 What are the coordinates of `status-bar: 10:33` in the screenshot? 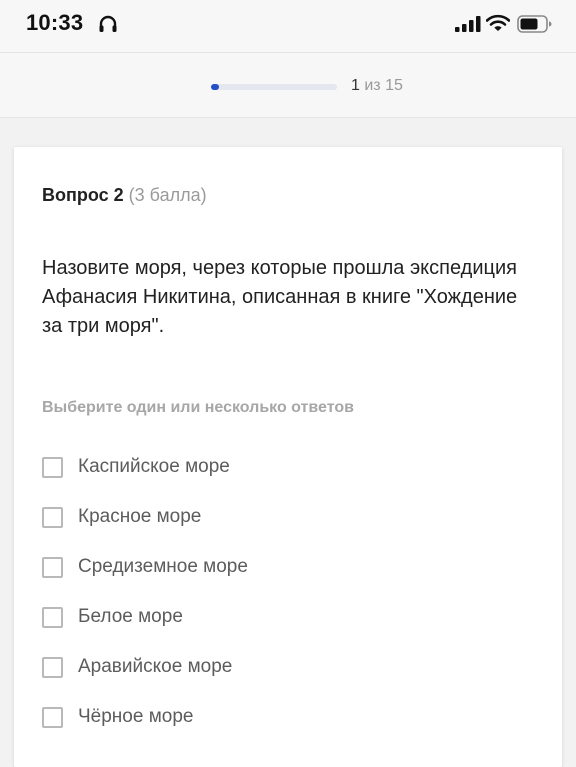 It's located at (288, 26).